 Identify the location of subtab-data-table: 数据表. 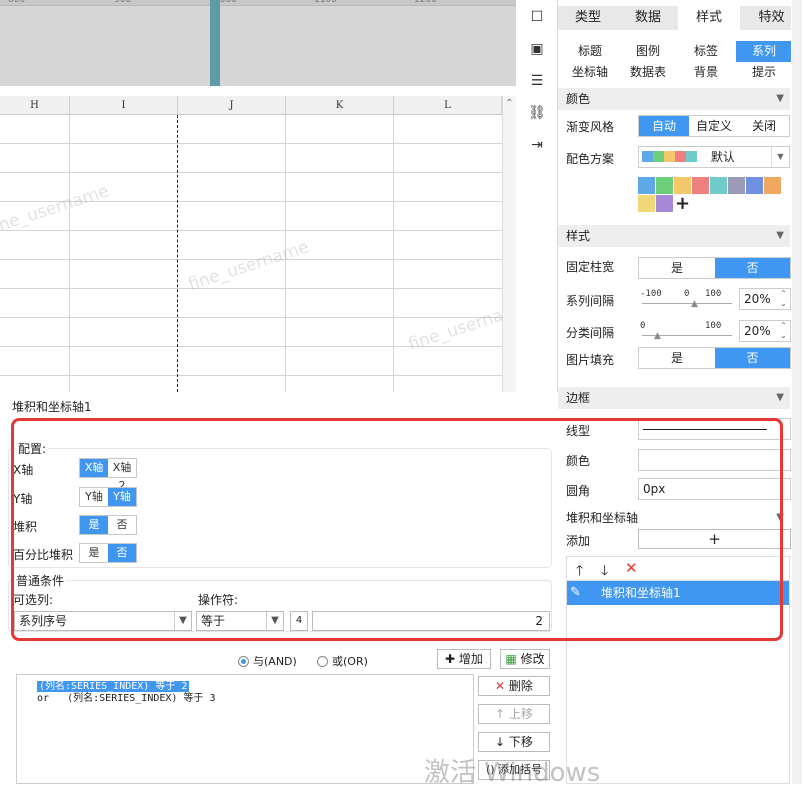
(648, 72).